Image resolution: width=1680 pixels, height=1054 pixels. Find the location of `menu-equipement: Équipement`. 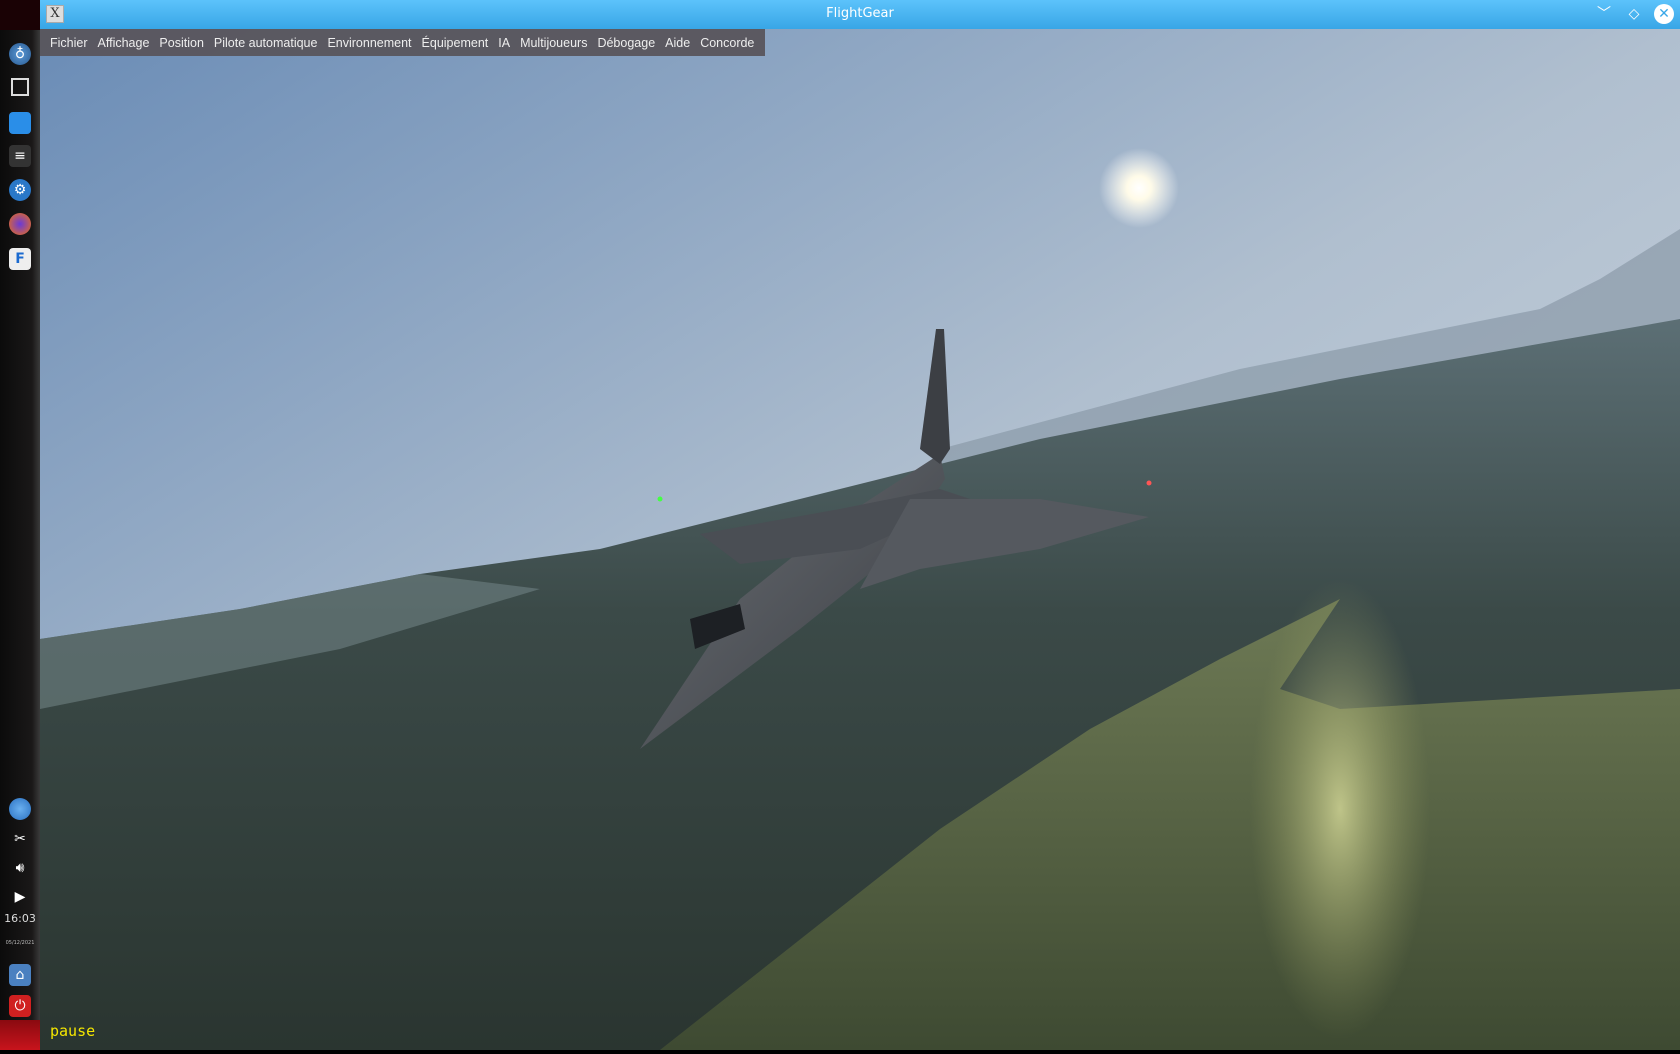

menu-equipement: Équipement is located at coordinates (455, 43).